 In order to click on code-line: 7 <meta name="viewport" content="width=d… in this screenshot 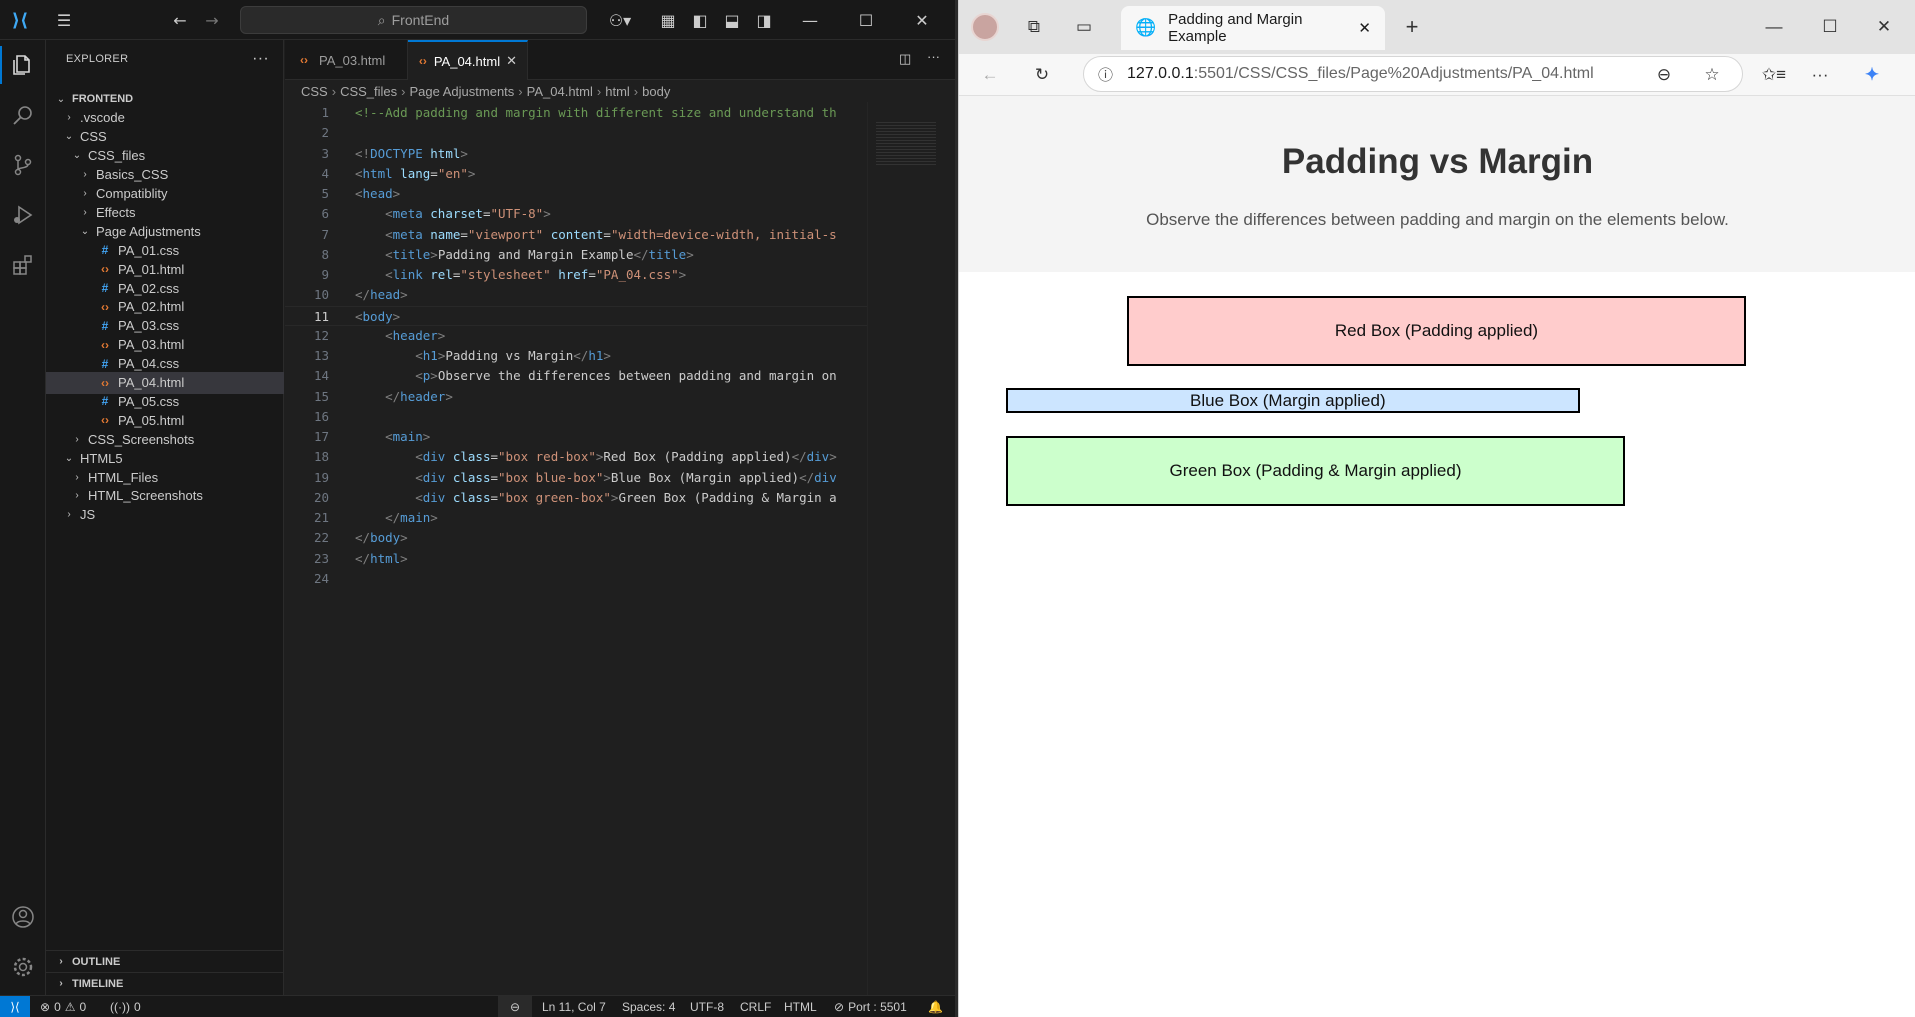, I will do `click(576, 235)`.